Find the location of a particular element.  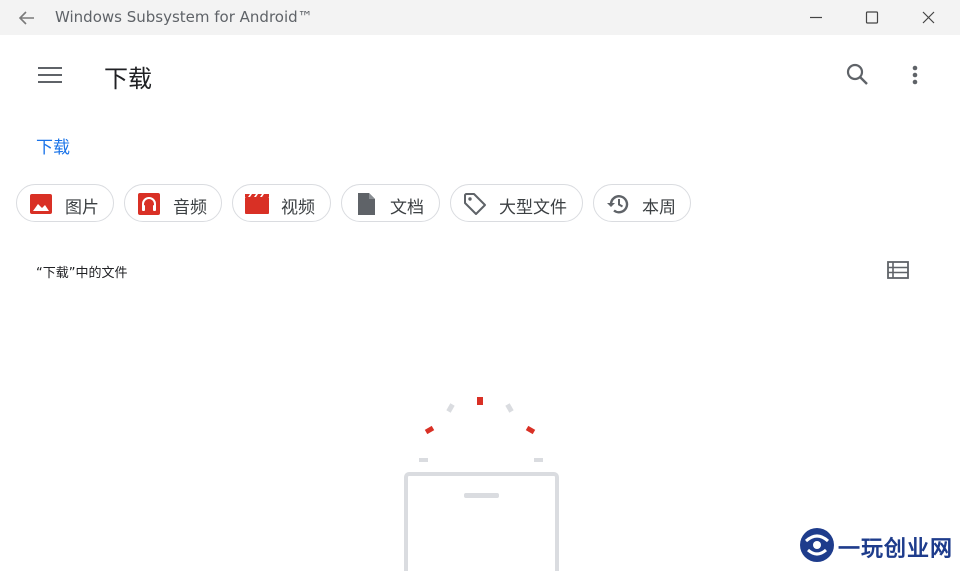

document-icon is located at coordinates (366, 204).